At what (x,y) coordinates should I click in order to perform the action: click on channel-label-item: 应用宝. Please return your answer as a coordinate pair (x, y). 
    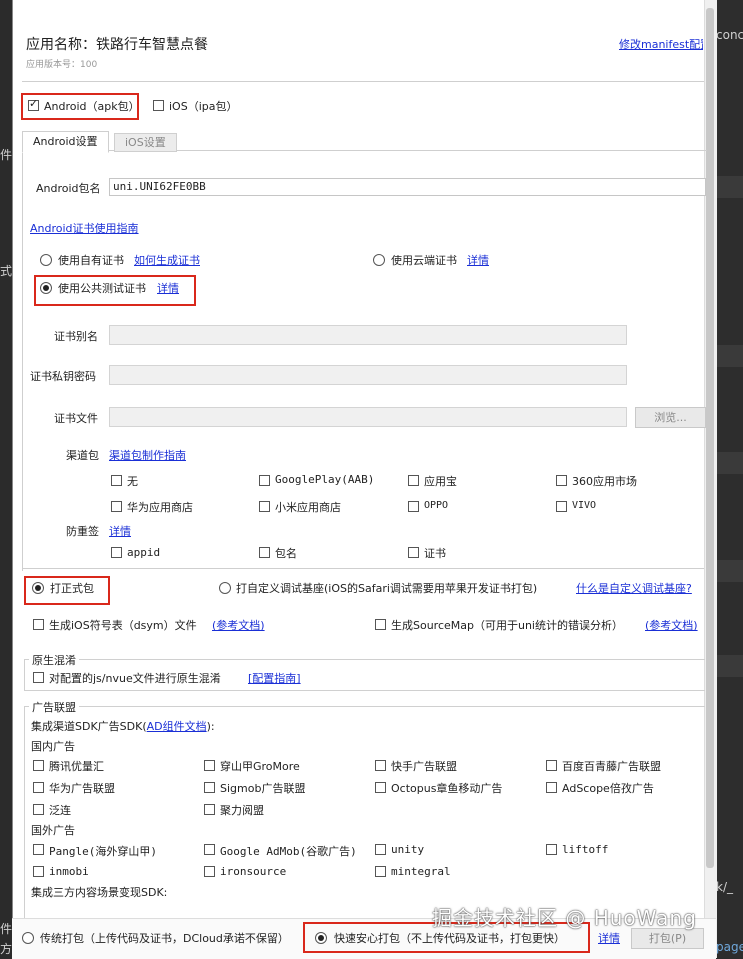
    Looking at the image, I should click on (440, 481).